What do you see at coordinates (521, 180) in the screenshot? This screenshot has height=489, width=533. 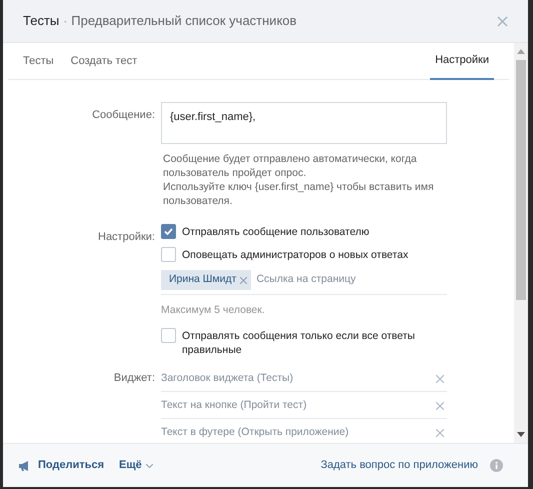 I see `scroll-thumb` at bounding box center [521, 180].